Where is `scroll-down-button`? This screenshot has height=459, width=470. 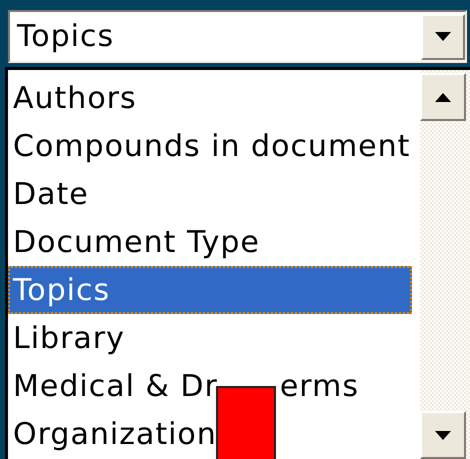 scroll-down-button is located at coordinates (443, 435).